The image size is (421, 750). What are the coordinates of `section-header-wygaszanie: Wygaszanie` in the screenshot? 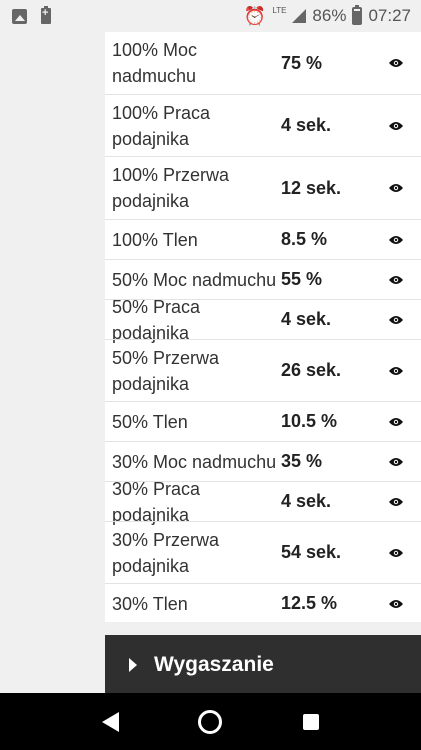 It's located at (263, 665).